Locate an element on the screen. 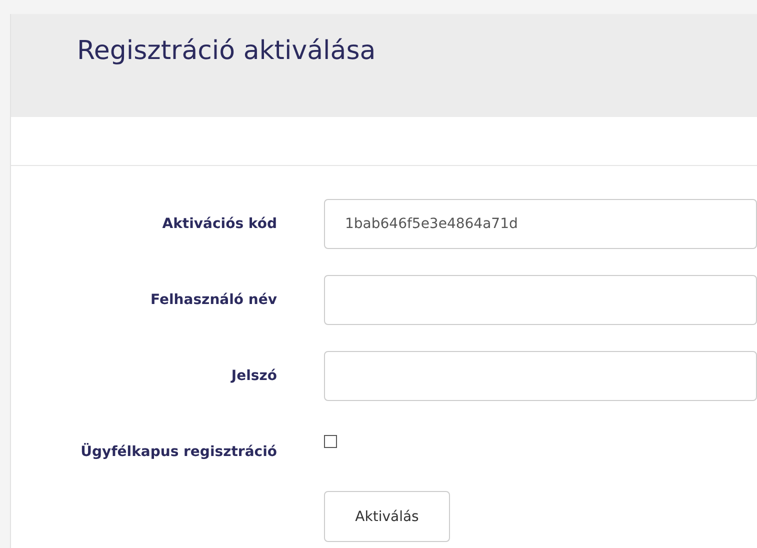  field-label: Felhasználó név is located at coordinates (213, 300).